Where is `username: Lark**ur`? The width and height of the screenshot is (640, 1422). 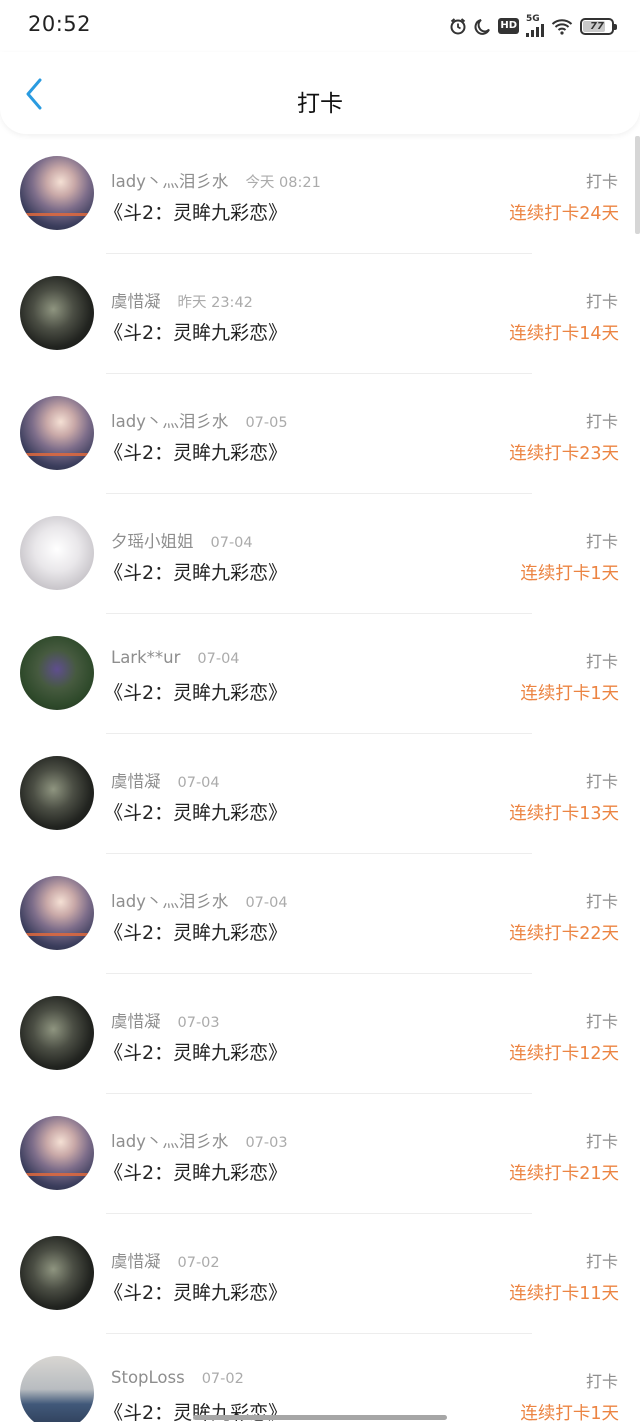
username: Lark**ur is located at coordinates (145, 657).